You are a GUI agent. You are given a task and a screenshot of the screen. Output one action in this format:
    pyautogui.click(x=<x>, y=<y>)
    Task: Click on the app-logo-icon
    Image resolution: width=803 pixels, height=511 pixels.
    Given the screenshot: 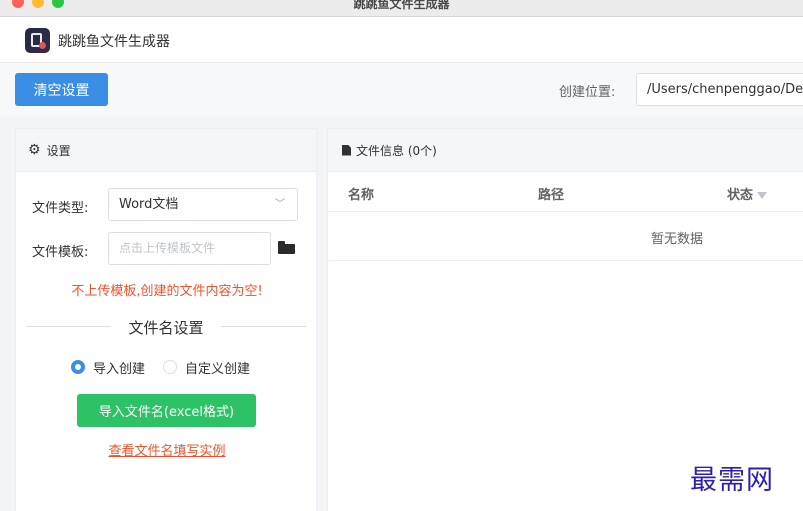 What is the action you would take?
    pyautogui.click(x=37, y=40)
    